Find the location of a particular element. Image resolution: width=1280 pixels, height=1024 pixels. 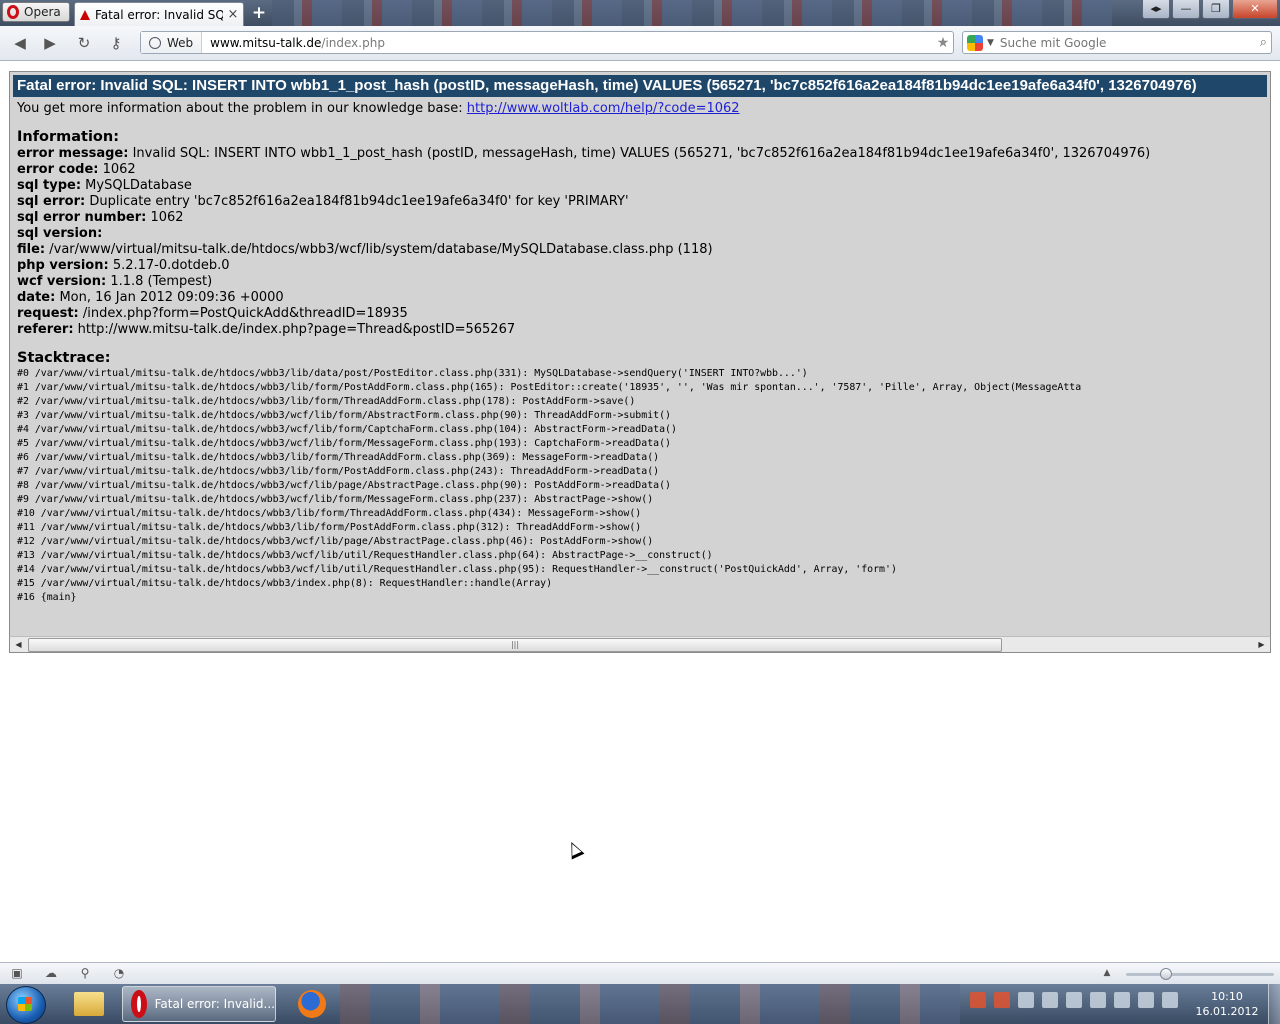

browser-status-bar: ▣ ☁ ⚲ ◔ ▲ is located at coordinates (640, 973).